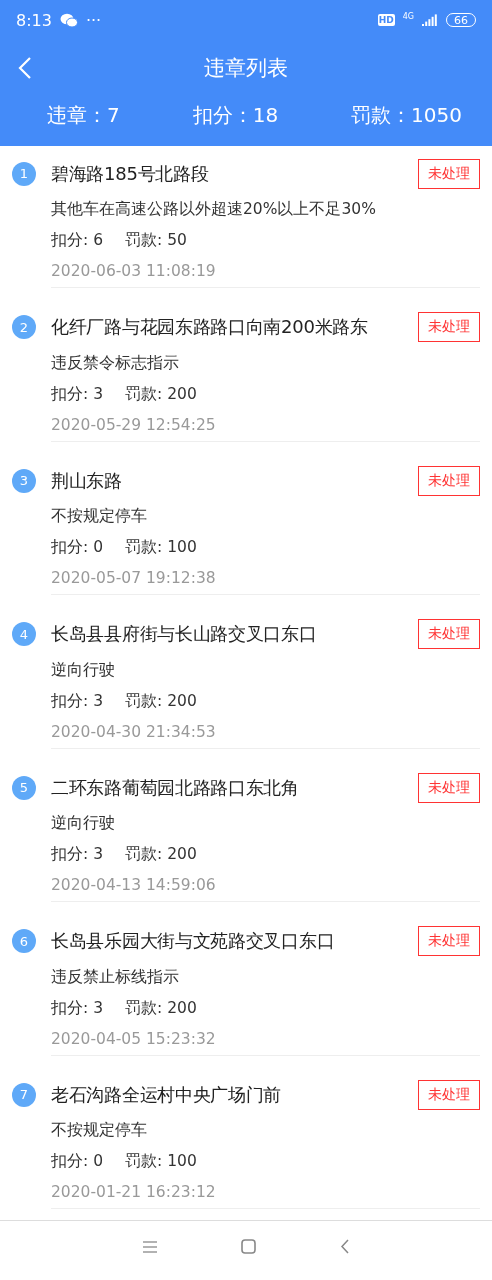  Describe the element at coordinates (213, 210) in the screenshot. I see `violation-description: 其他车在高速公路以外超速20%以上不足30%` at that location.